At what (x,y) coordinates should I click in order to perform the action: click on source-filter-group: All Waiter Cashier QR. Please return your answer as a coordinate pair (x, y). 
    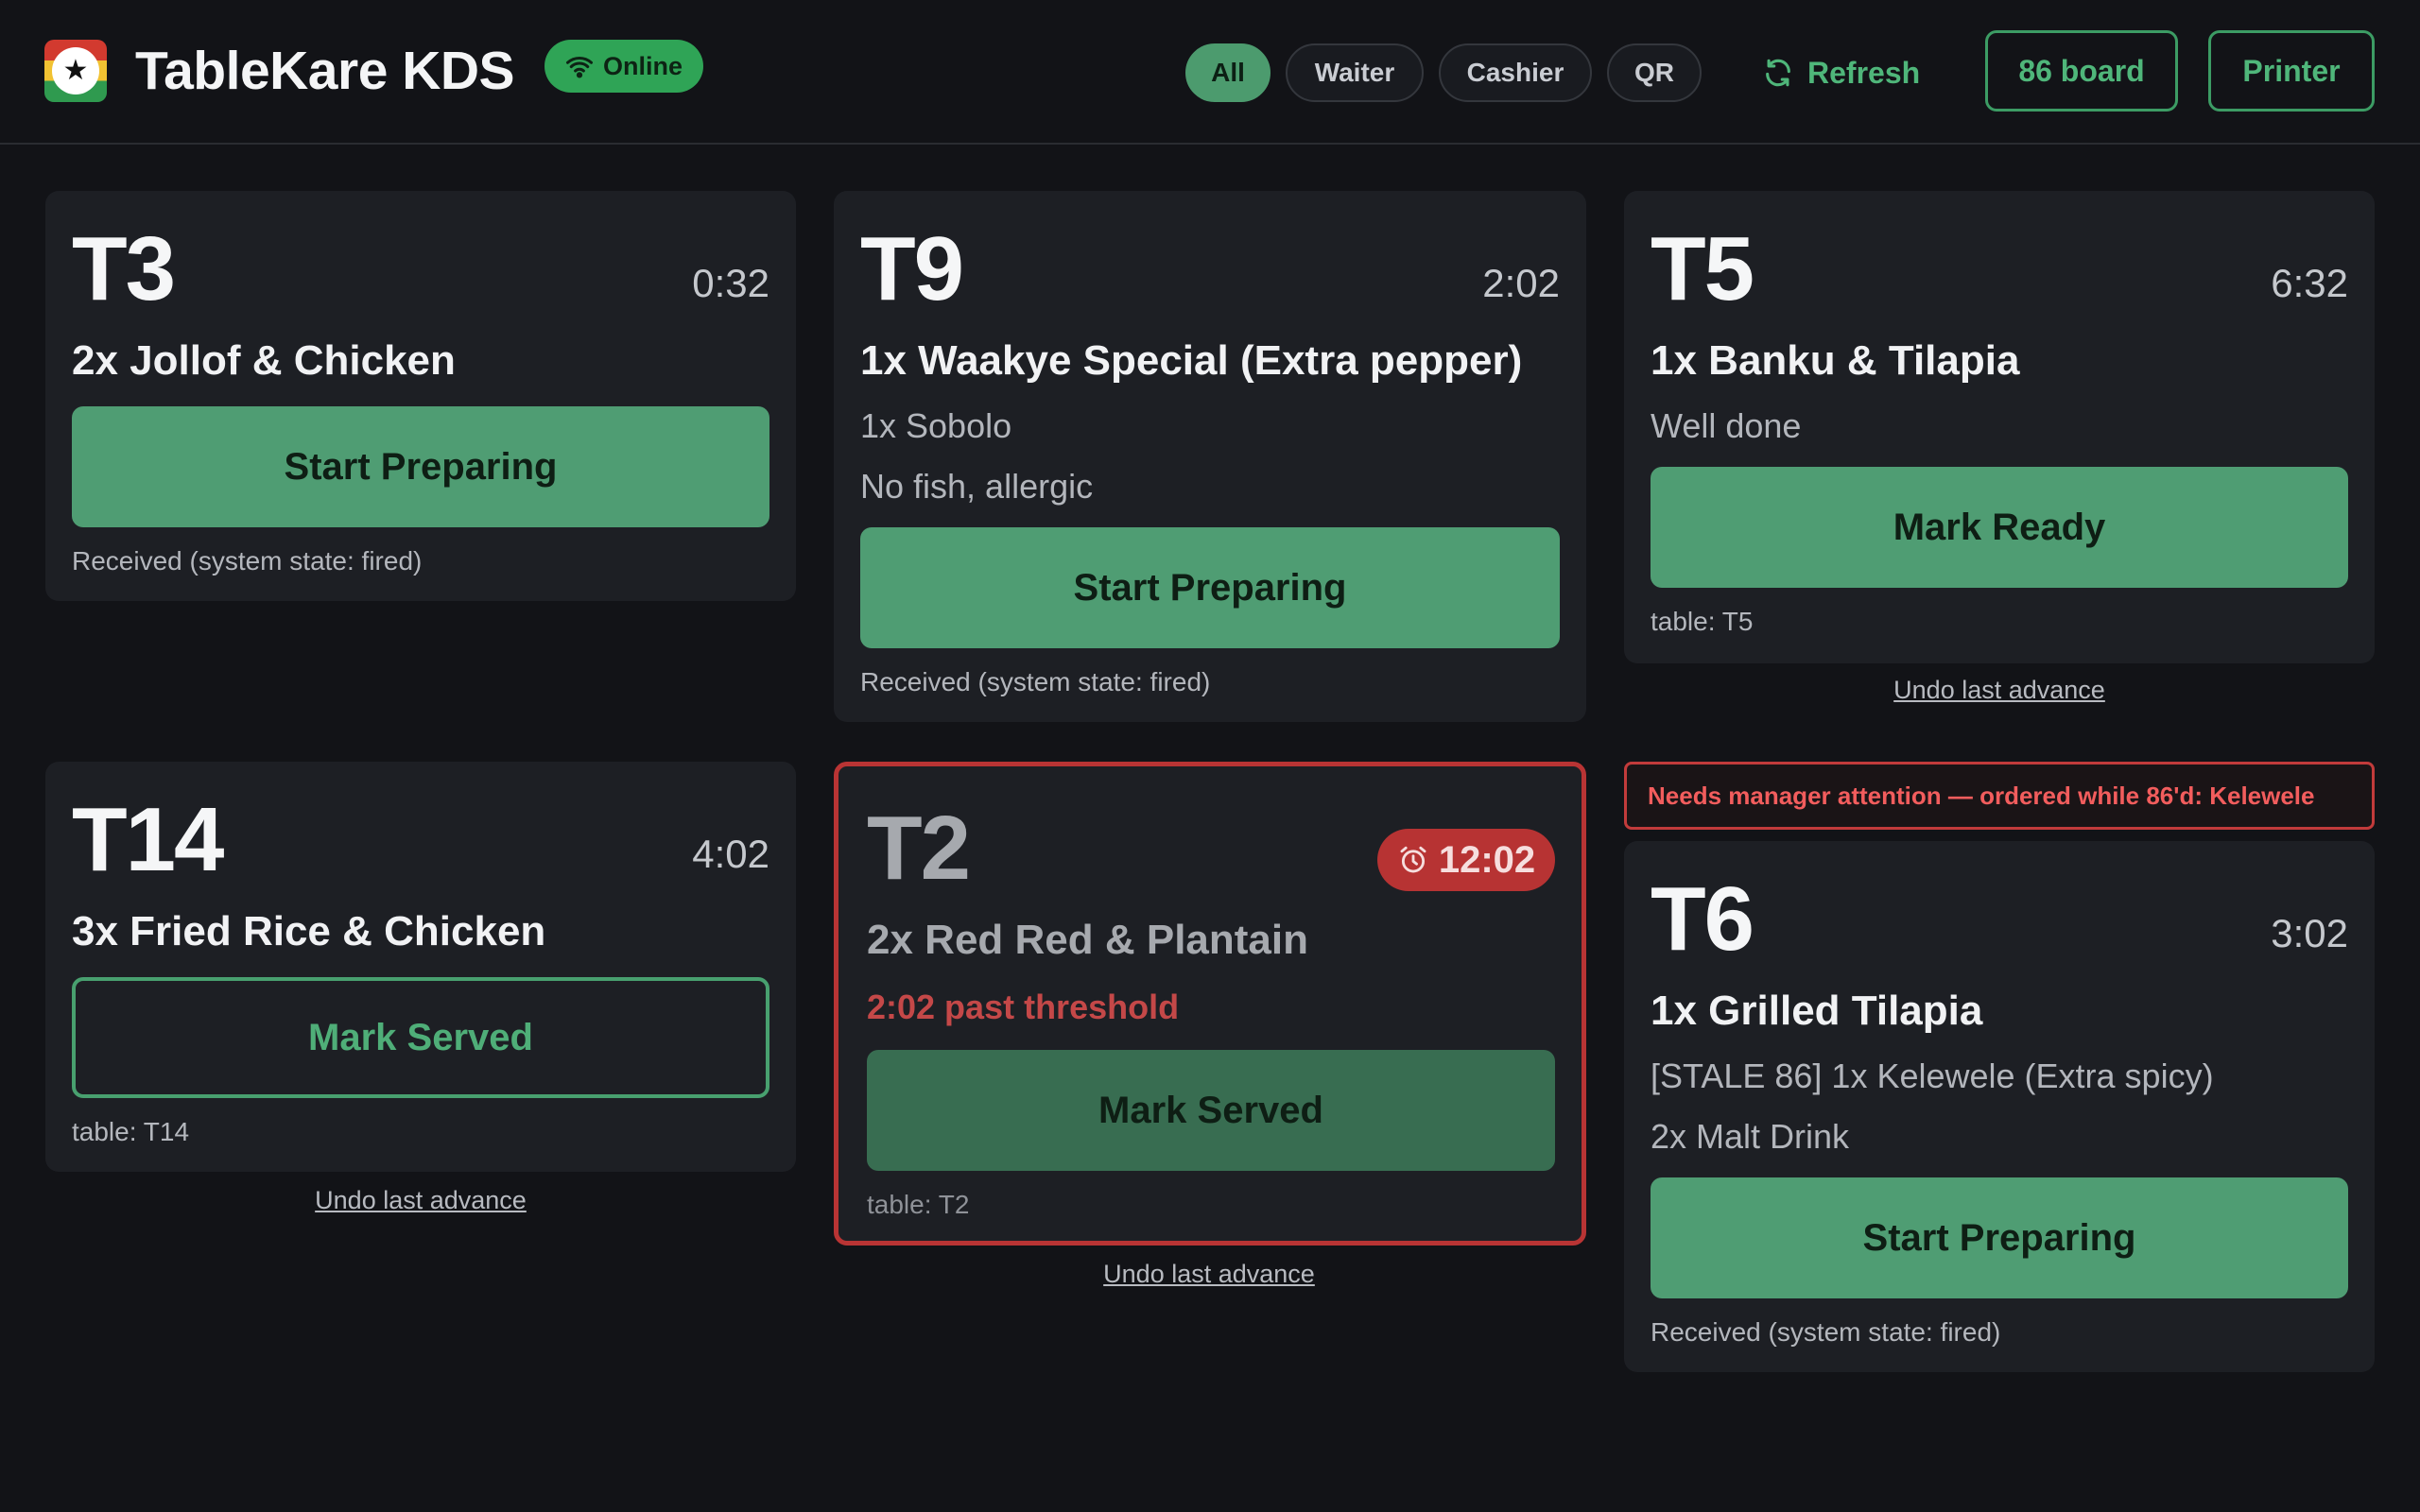
    Looking at the image, I should click on (1443, 72).